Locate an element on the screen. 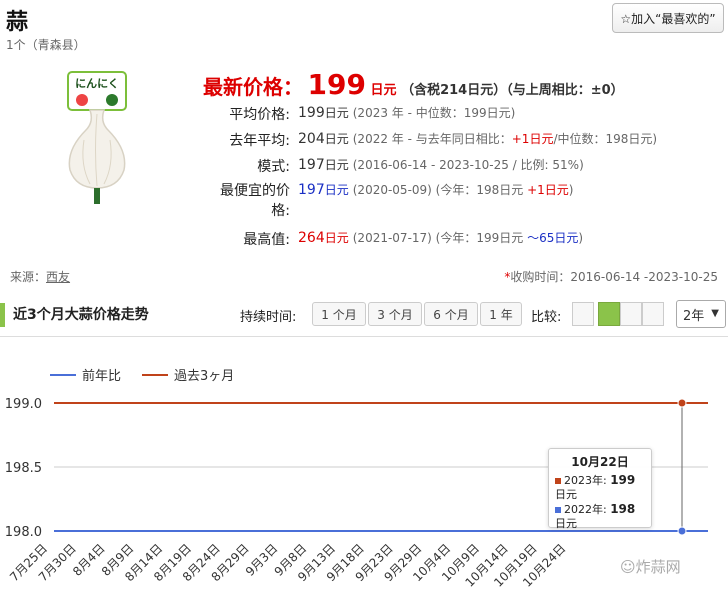 This screenshot has height=600, width=728. stat-note: (2023 年 - 中位数：199日元) is located at coordinates (434, 113).